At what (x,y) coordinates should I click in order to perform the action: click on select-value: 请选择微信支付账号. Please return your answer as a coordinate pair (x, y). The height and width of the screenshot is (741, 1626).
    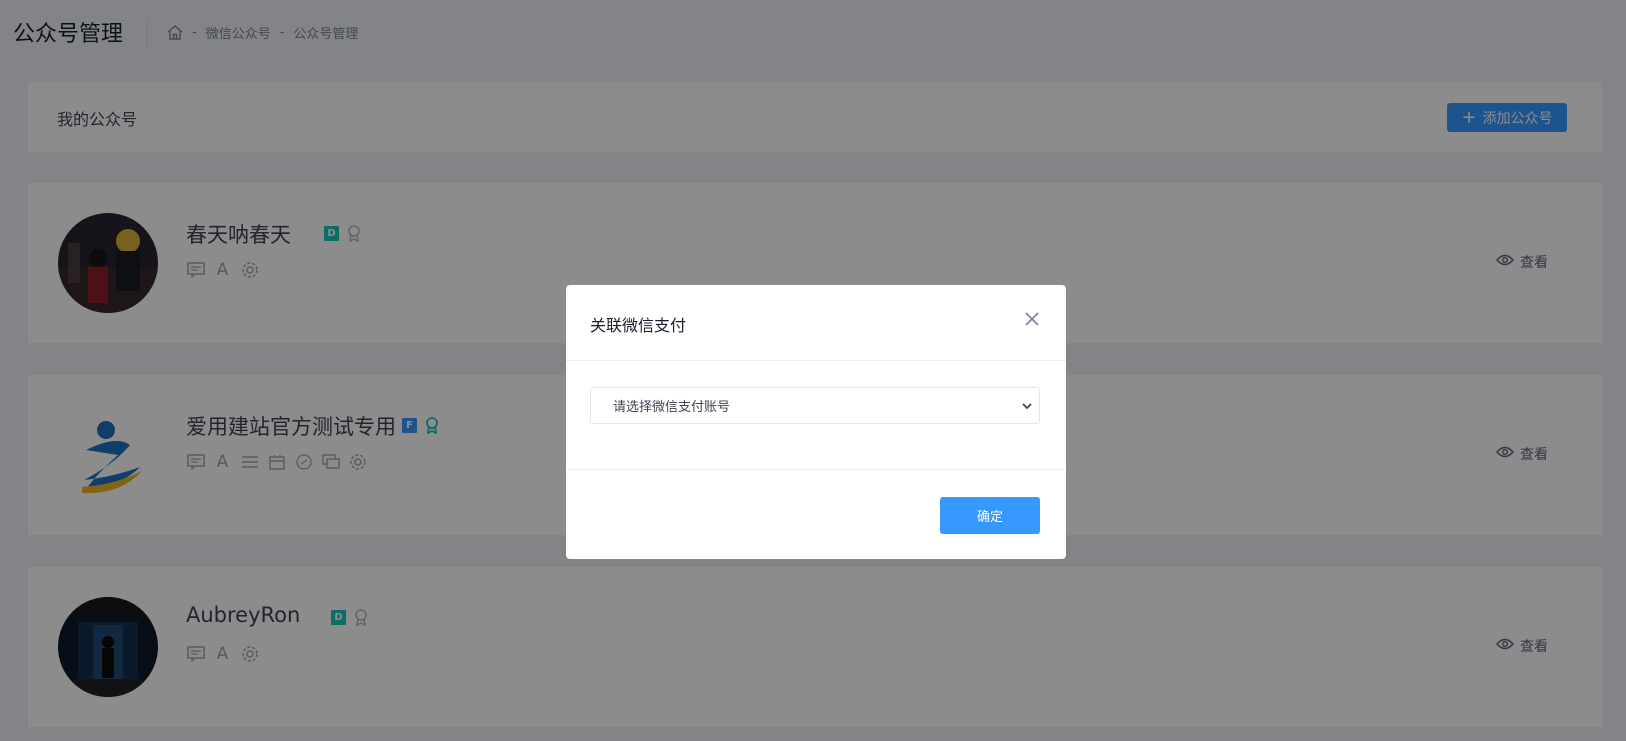
    Looking at the image, I should click on (672, 407).